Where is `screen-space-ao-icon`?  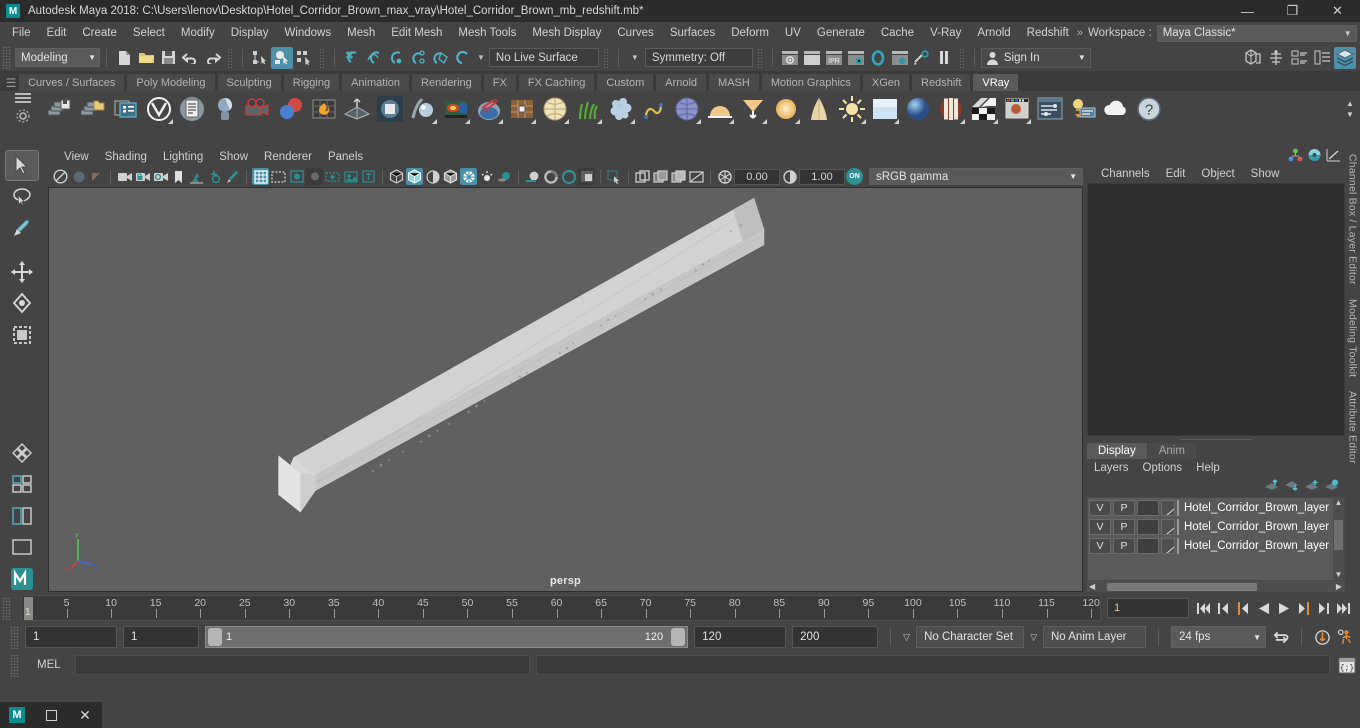 screen-space-ao-icon is located at coordinates (586, 176).